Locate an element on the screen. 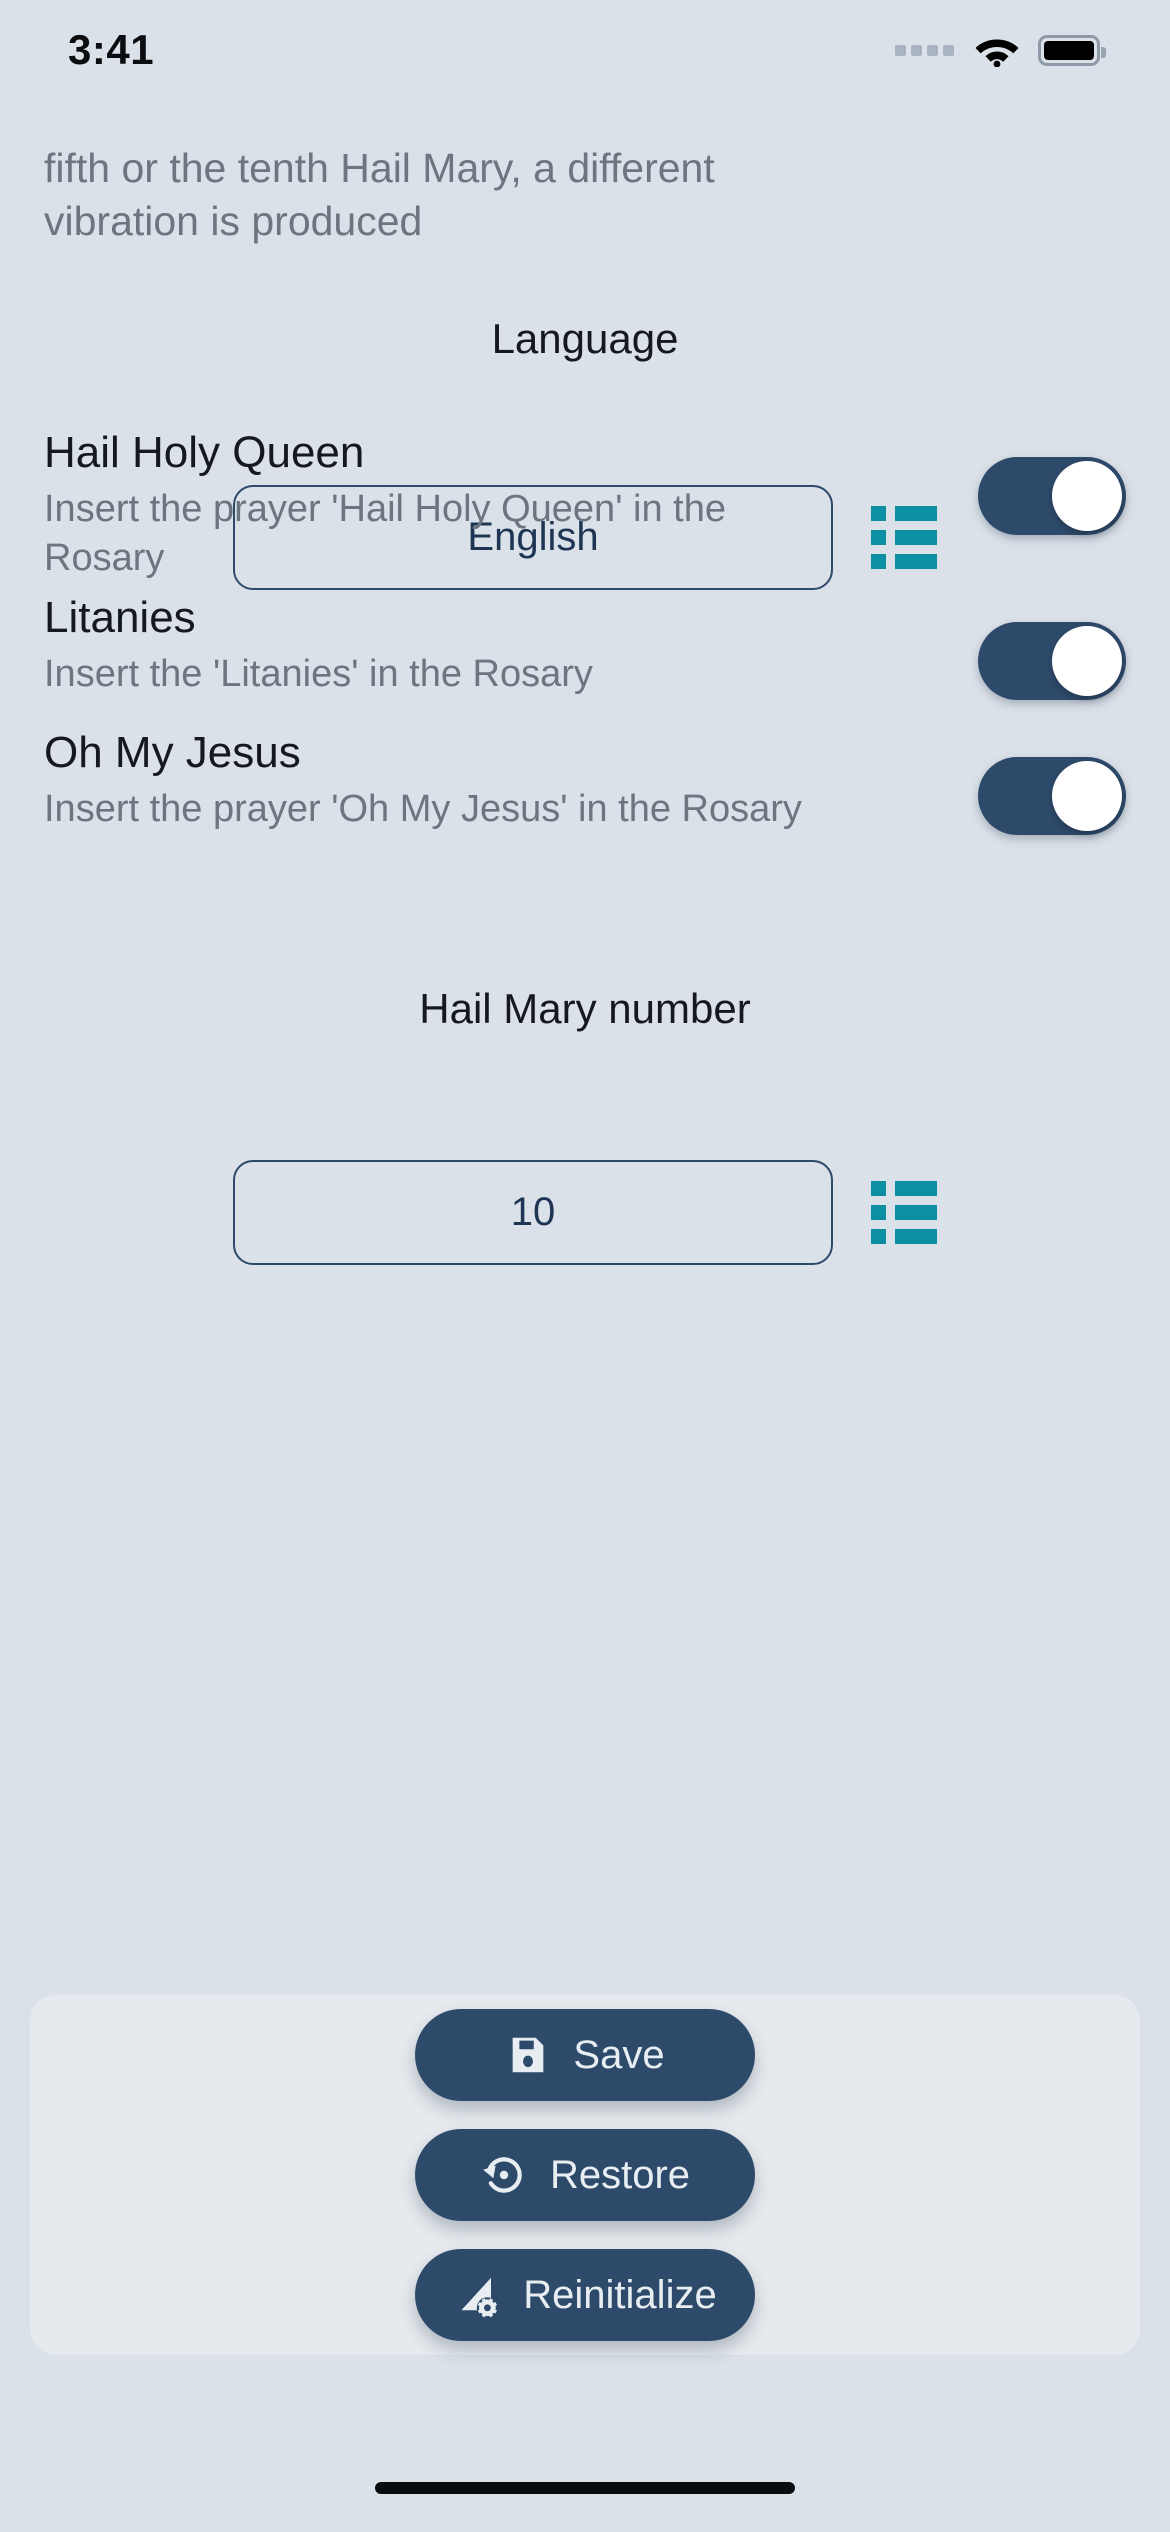 This screenshot has width=1170, height=2532. status-bar-time: 3:41 is located at coordinates (111, 49).